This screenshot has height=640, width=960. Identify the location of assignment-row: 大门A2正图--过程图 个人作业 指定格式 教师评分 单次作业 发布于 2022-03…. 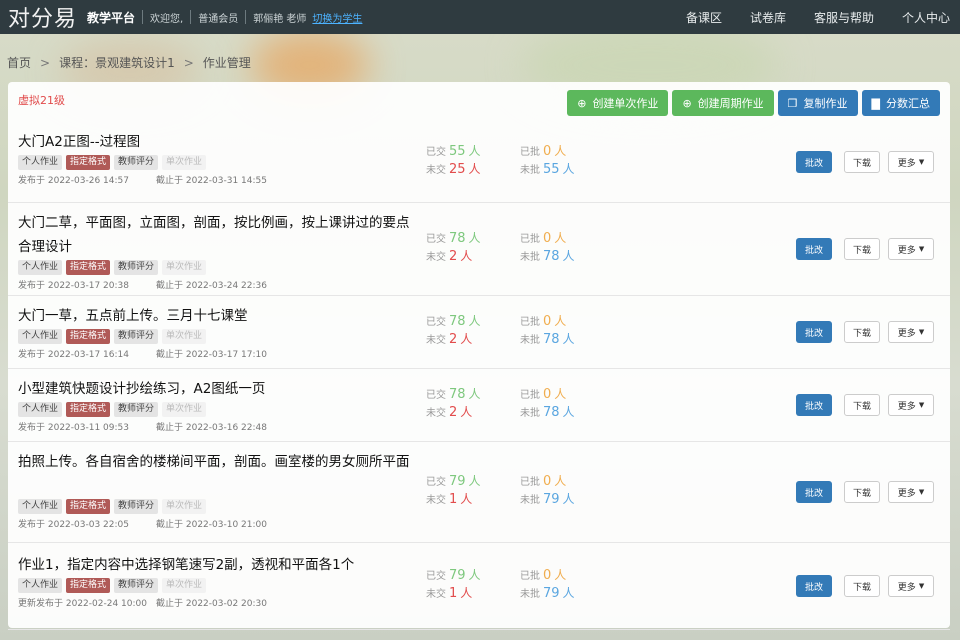
(479, 162).